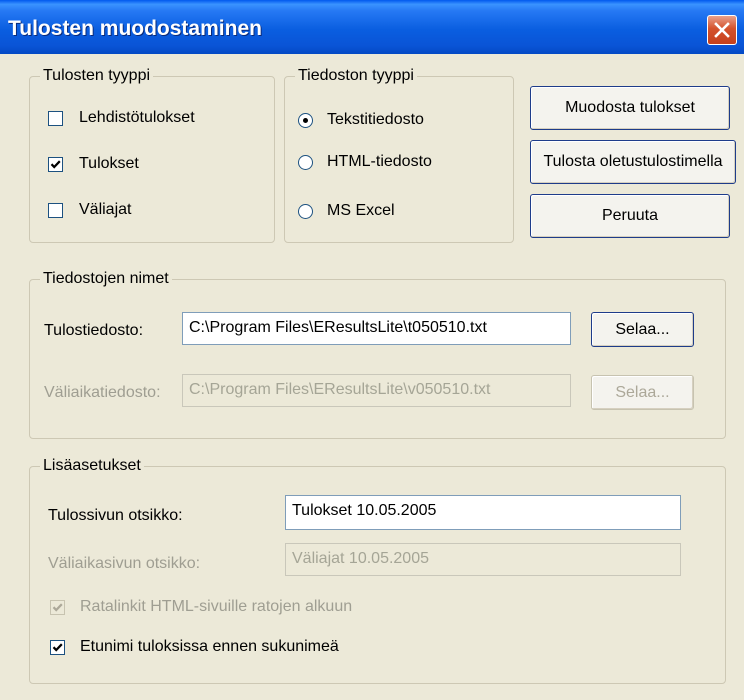  I want to click on press-results-checkbox, so click(55, 118).